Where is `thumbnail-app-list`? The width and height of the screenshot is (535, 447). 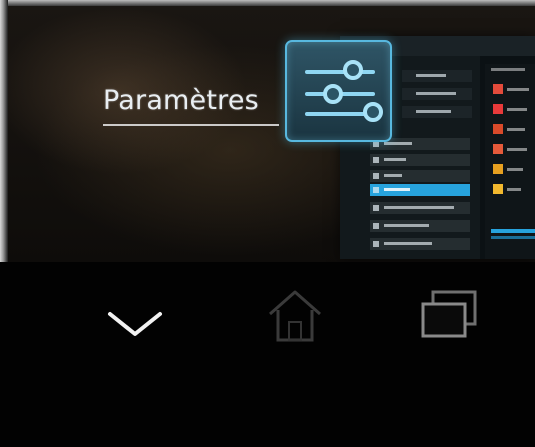
thumbnail-app-list is located at coordinates (510, 161).